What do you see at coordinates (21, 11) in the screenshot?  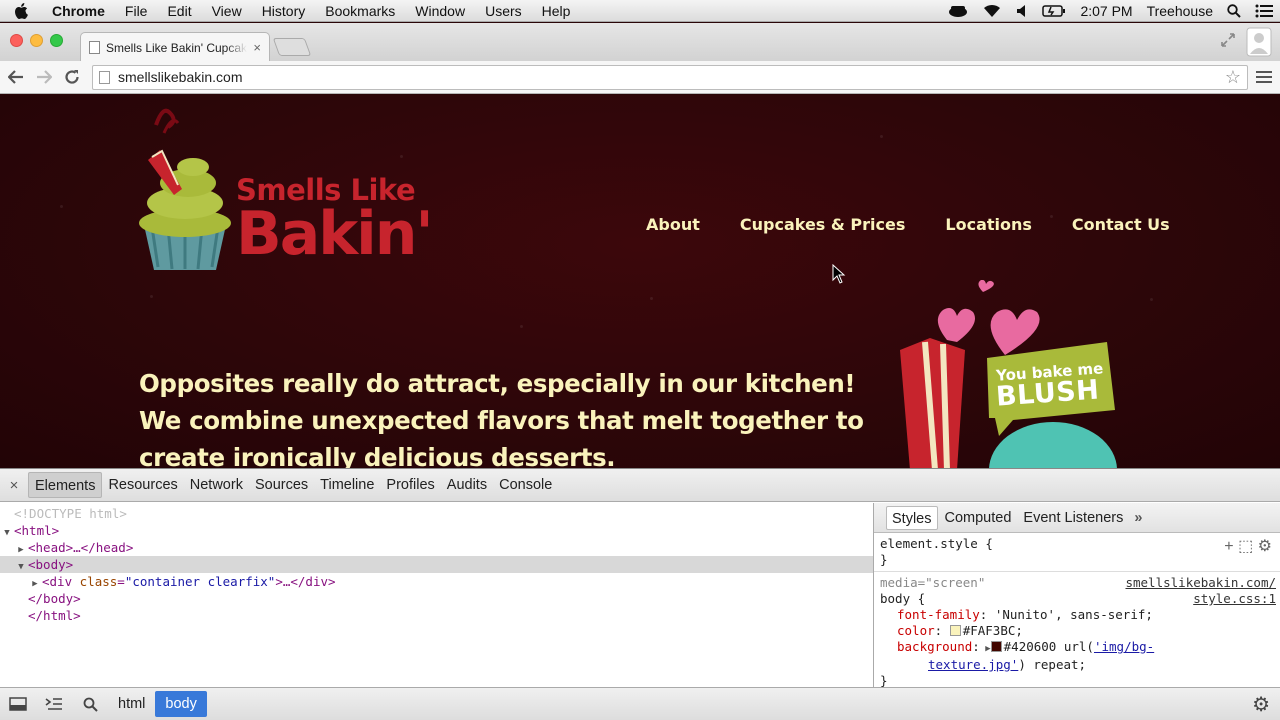 I see `apple-menu-icon` at bounding box center [21, 11].